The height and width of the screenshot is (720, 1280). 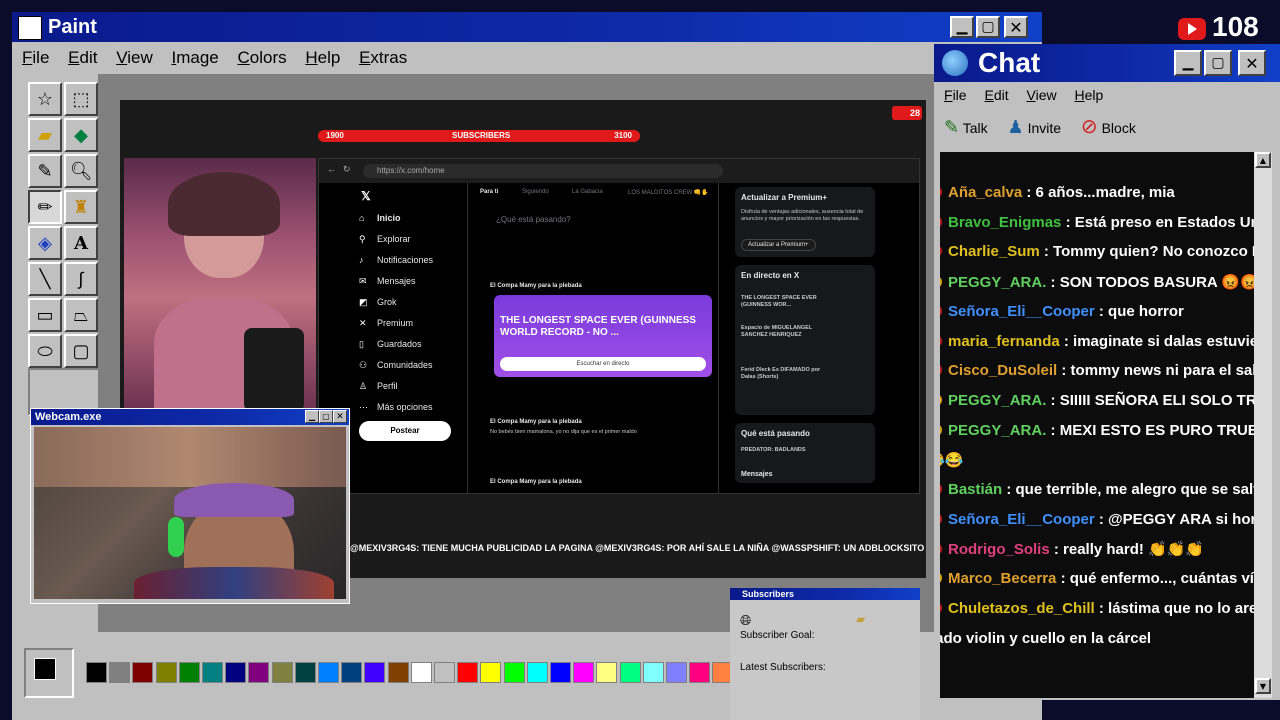 What do you see at coordinates (134, 58) in the screenshot?
I see `menu-view: View` at bounding box center [134, 58].